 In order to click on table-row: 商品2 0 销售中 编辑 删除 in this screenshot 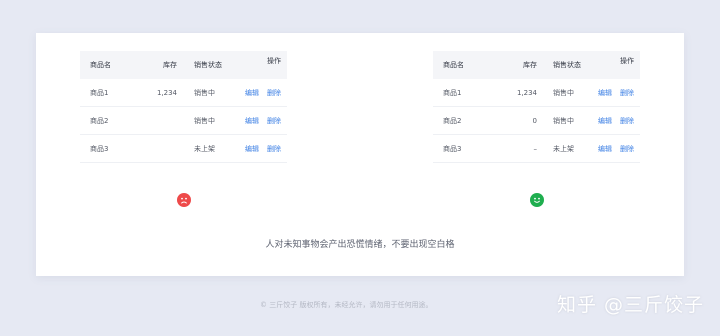, I will do `click(536, 121)`.